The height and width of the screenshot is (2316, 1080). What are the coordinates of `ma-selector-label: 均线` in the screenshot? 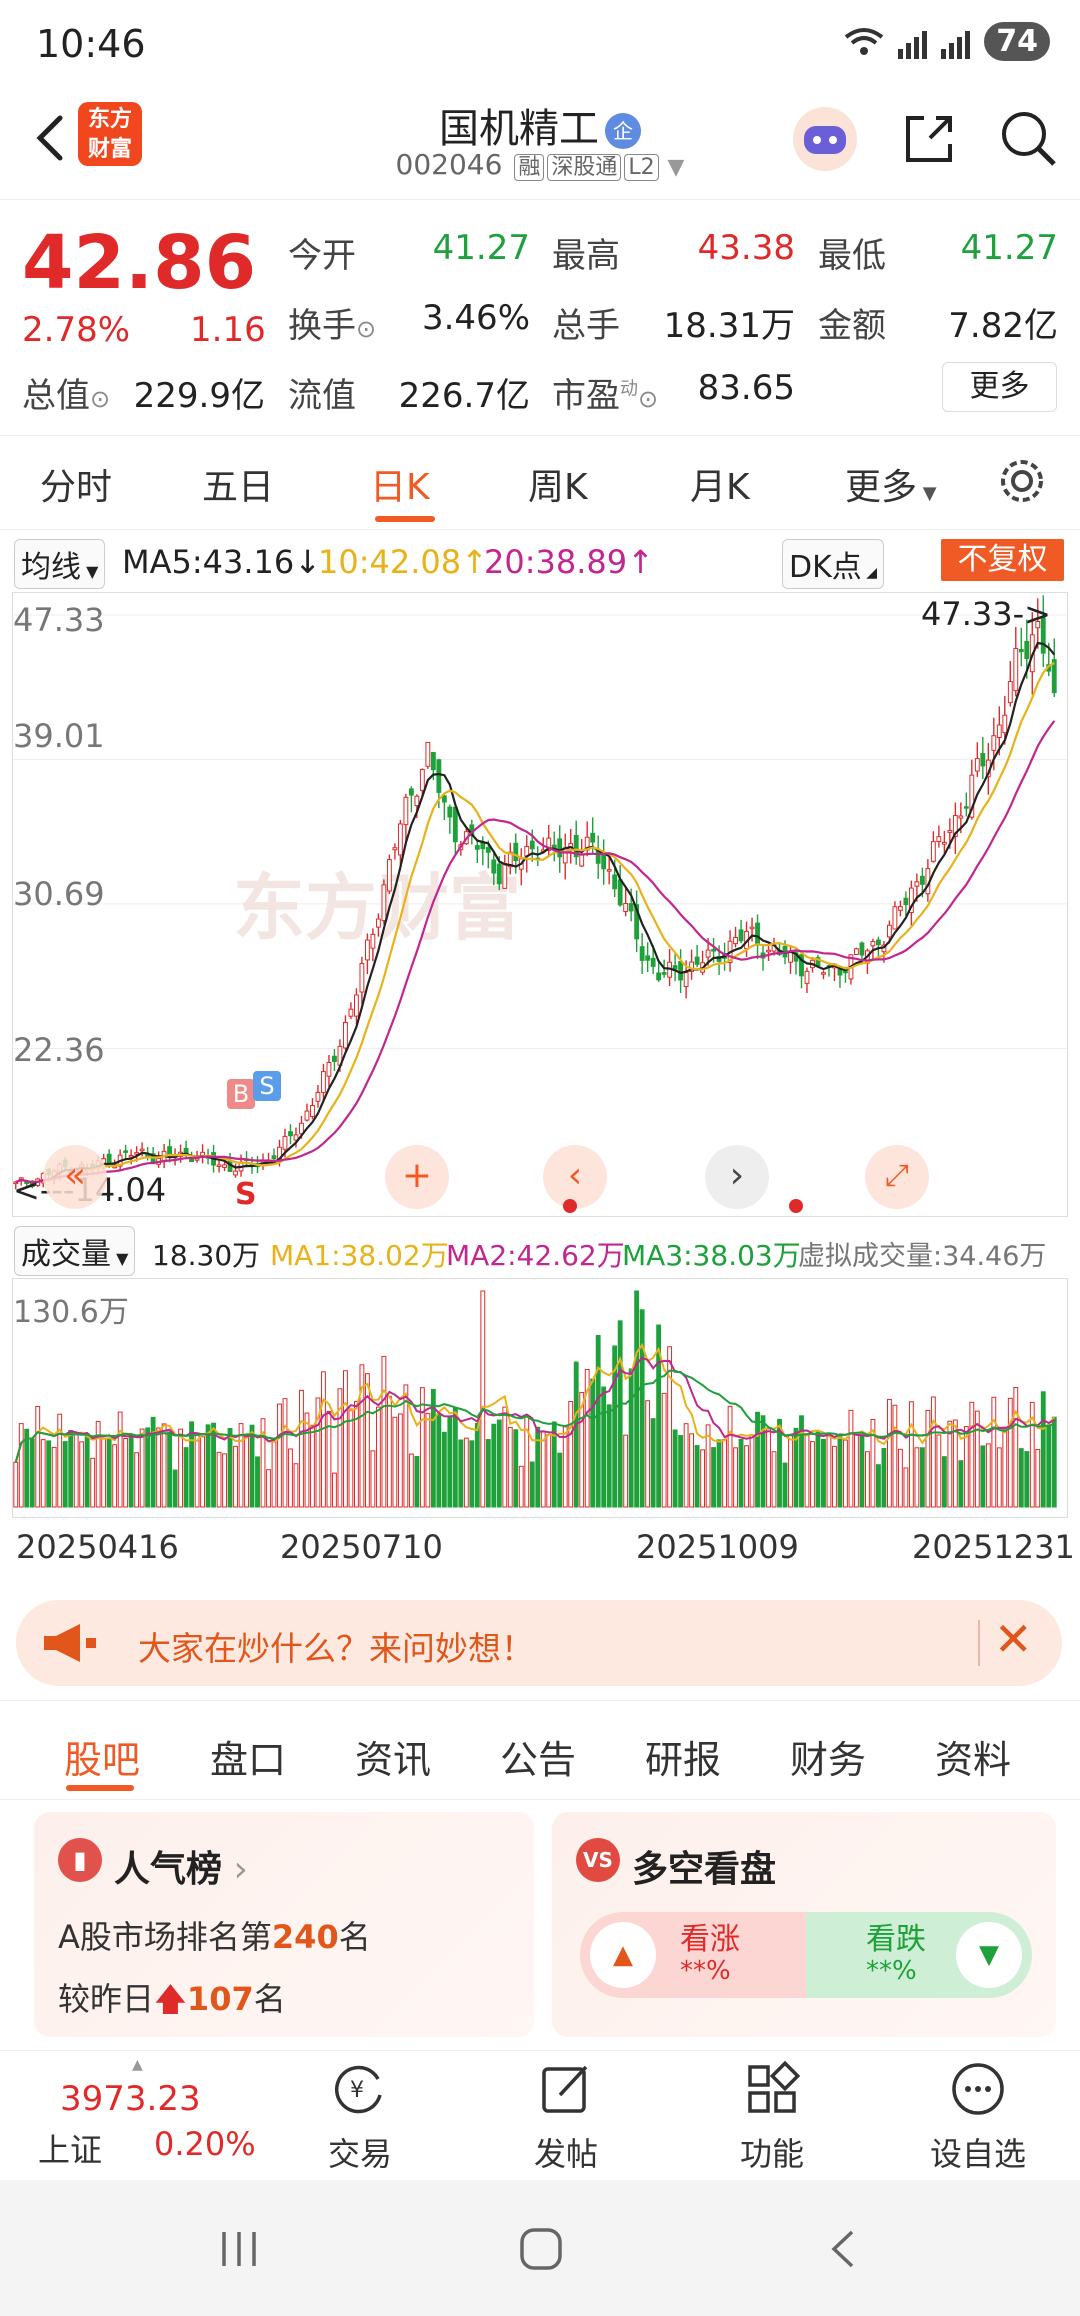 It's located at (51, 567).